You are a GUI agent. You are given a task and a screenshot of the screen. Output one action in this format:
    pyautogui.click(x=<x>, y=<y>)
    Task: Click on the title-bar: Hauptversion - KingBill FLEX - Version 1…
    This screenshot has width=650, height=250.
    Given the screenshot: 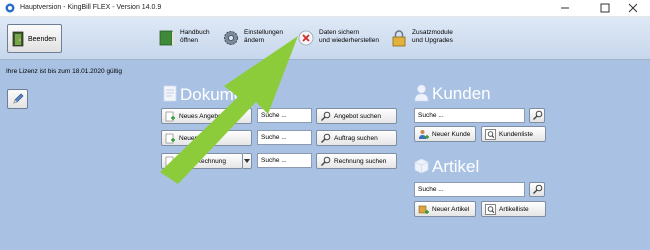 What is the action you would take?
    pyautogui.click(x=325, y=8)
    